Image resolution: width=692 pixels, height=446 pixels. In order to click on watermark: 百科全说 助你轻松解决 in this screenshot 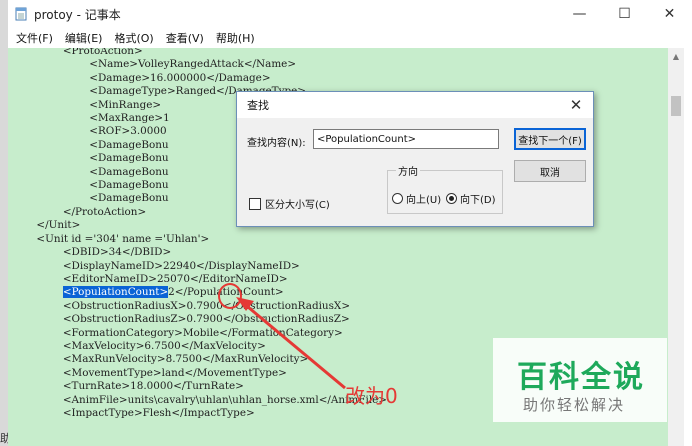, I will do `click(580, 380)`.